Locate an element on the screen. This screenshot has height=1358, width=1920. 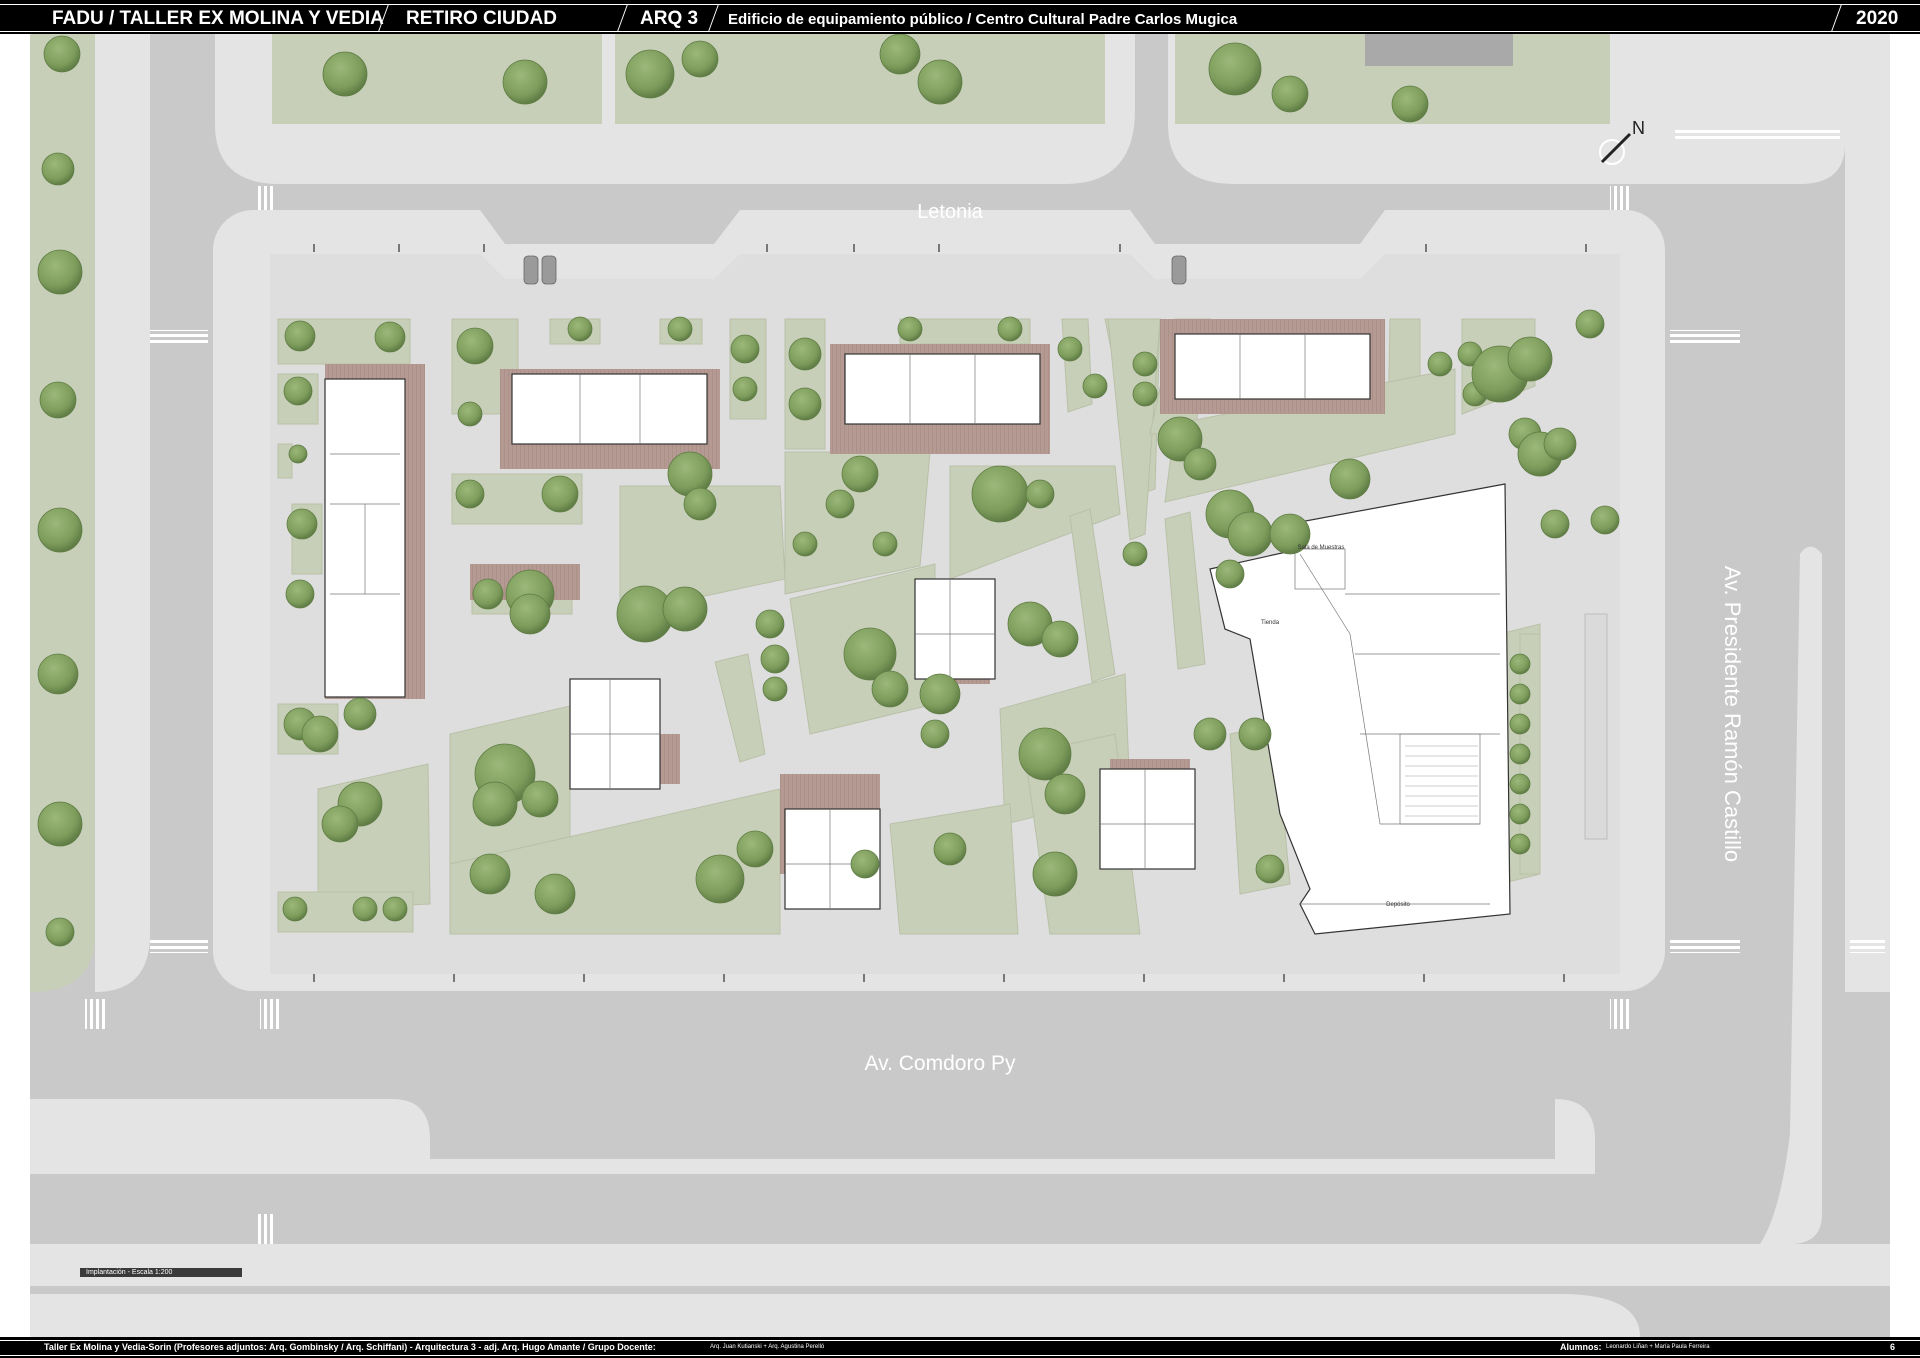
south-block-left is located at coordinates (230, 1136).